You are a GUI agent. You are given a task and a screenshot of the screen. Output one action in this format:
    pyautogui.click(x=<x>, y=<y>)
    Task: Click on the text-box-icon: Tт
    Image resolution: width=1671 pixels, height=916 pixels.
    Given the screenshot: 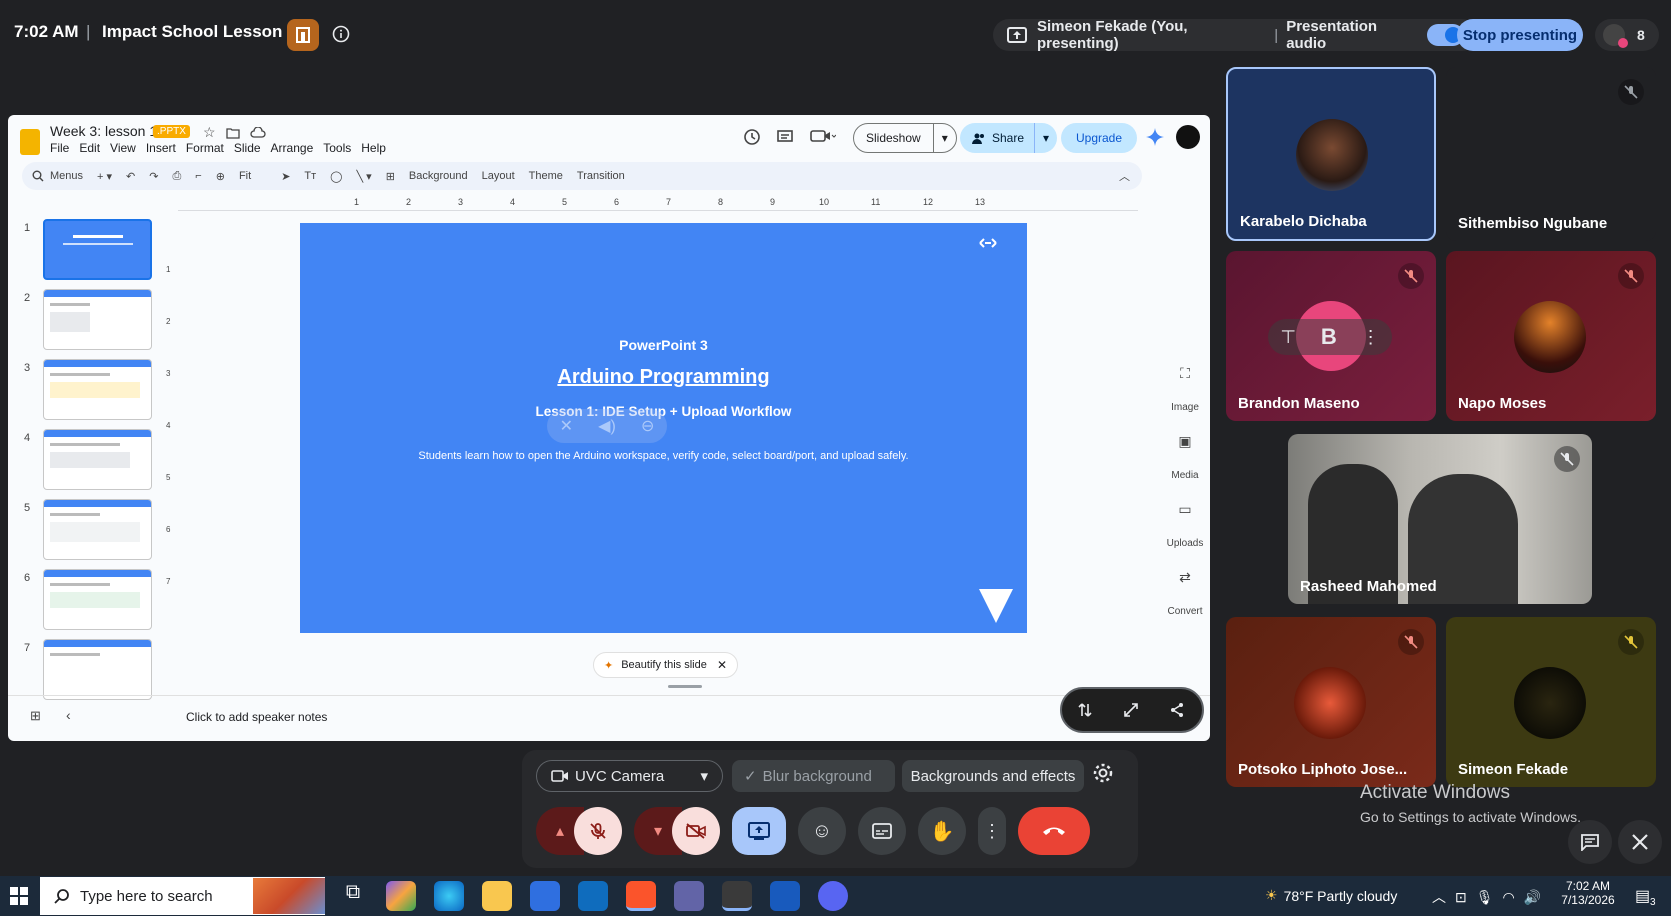 What is the action you would take?
    pyautogui.click(x=310, y=176)
    